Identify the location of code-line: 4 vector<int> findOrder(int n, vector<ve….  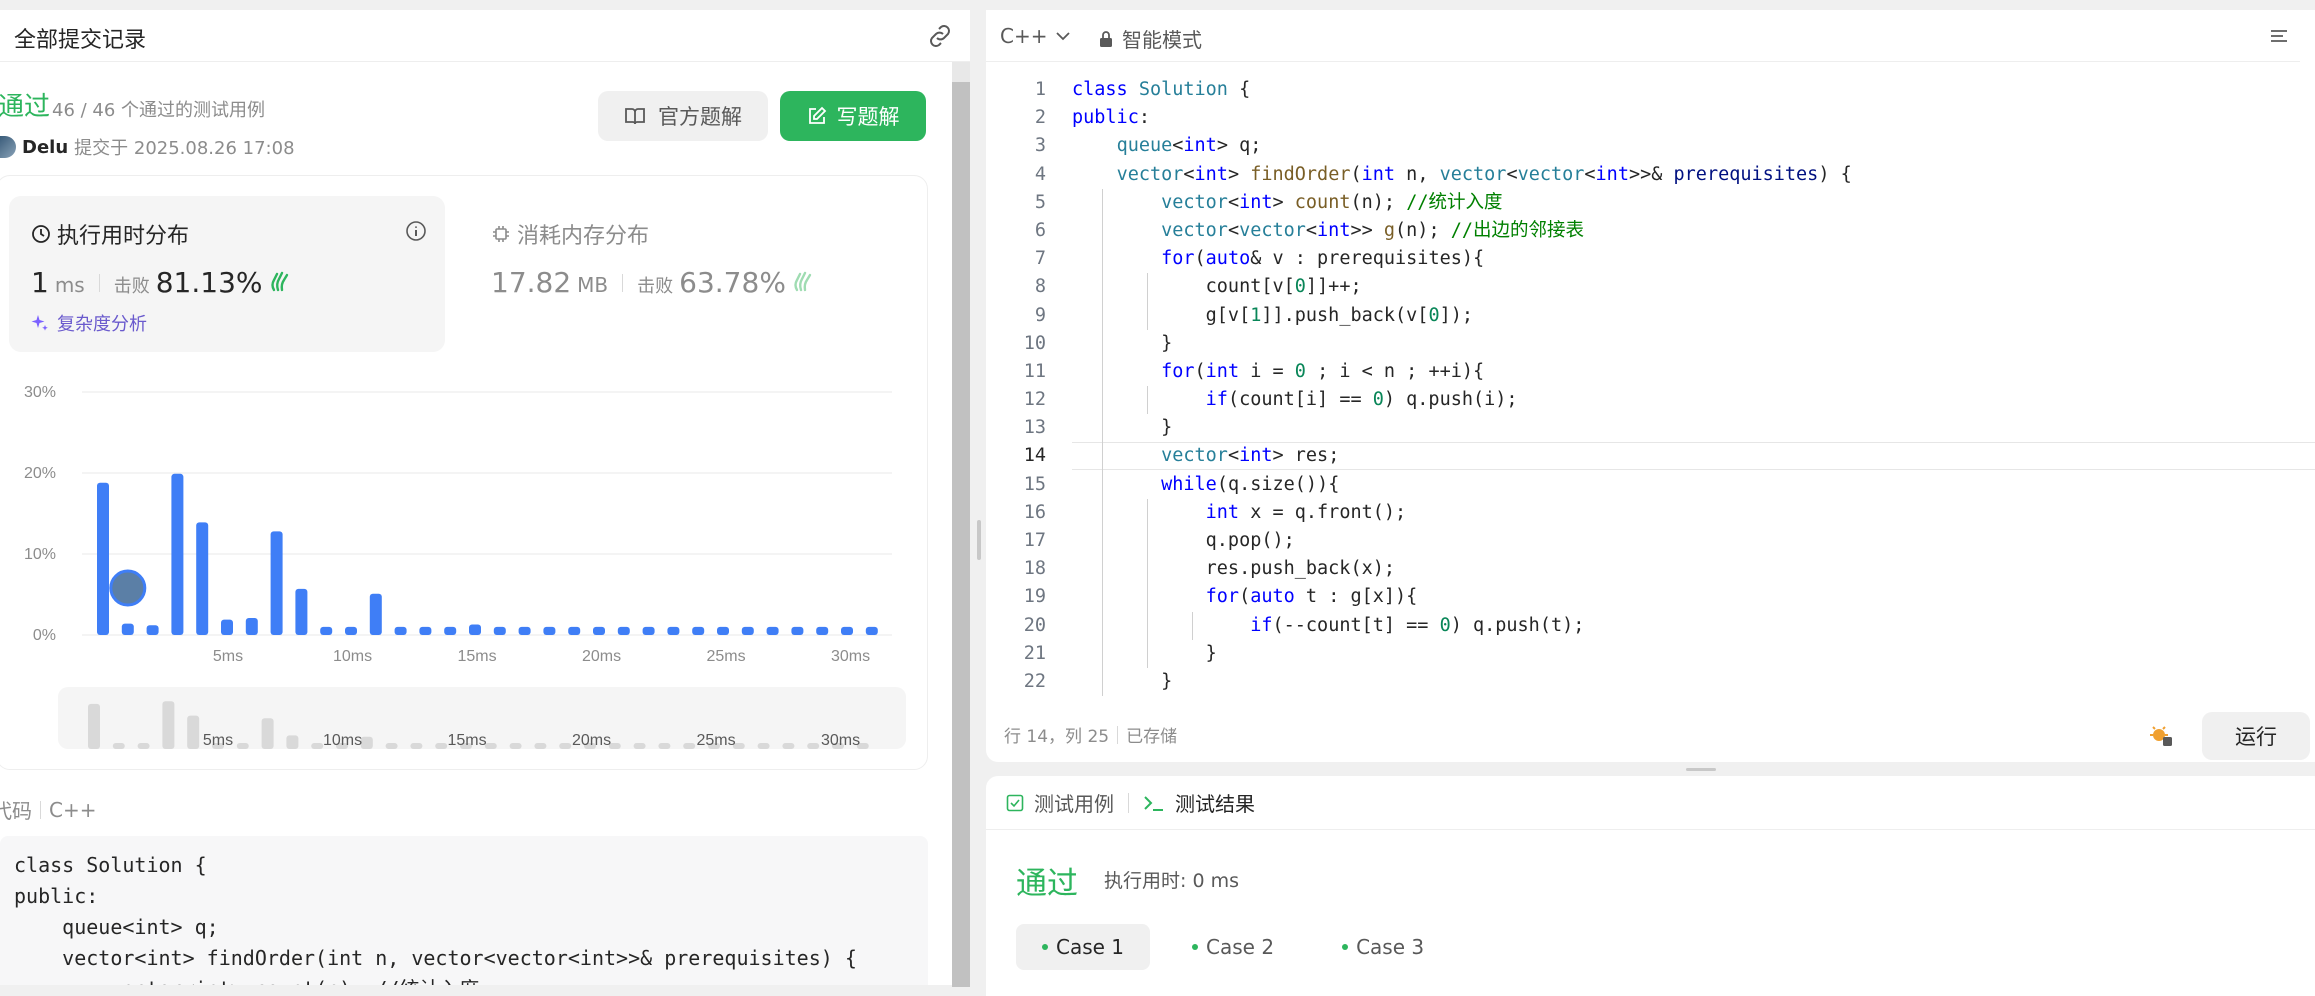
(1650, 175).